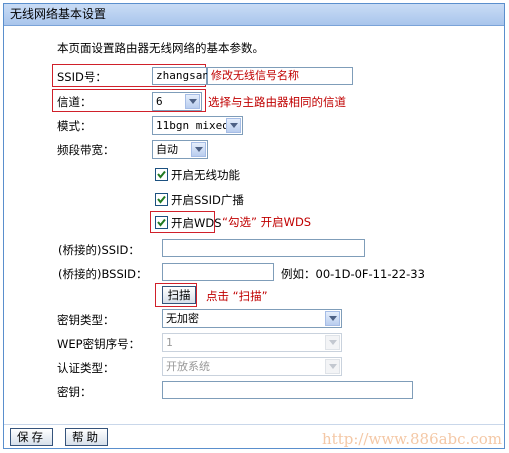 This screenshot has width=509, height=453. What do you see at coordinates (277, 102) in the screenshot?
I see `channel-note: 选择与主路由器相同的信道` at bounding box center [277, 102].